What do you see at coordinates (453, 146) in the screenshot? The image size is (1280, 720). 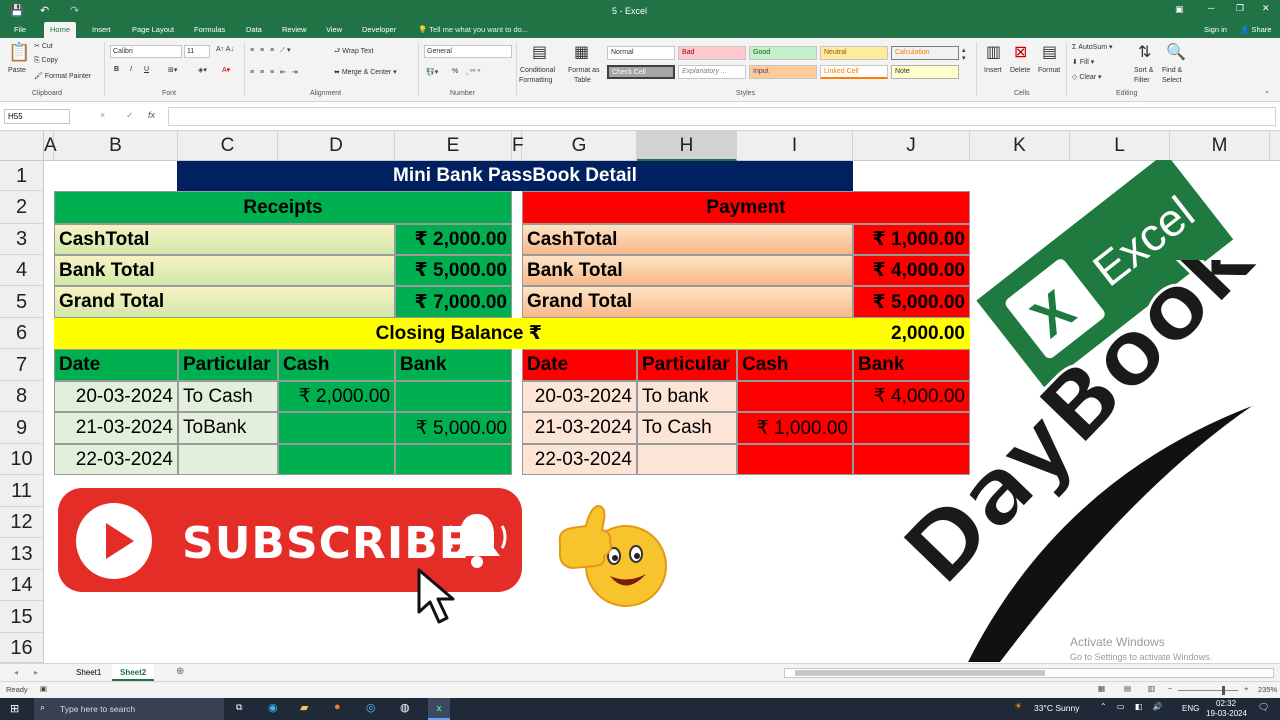 I see `col-header: E` at bounding box center [453, 146].